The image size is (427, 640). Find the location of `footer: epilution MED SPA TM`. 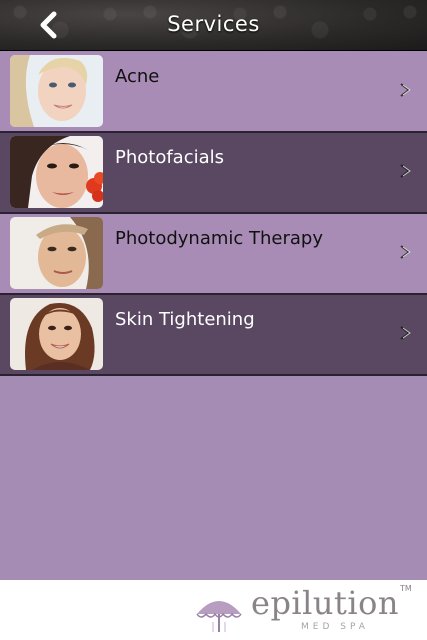

footer: epilution MED SPA TM is located at coordinates (213, 610).